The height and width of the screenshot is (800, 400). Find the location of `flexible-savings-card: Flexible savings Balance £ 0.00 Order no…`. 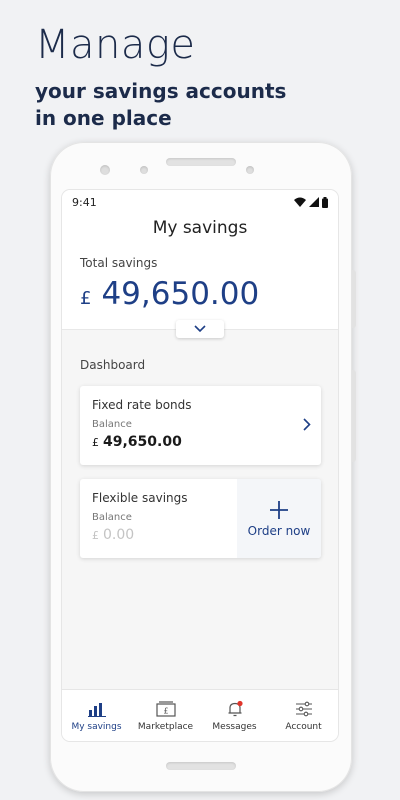

flexible-savings-card: Flexible savings Balance £ 0.00 Order no… is located at coordinates (200, 518).